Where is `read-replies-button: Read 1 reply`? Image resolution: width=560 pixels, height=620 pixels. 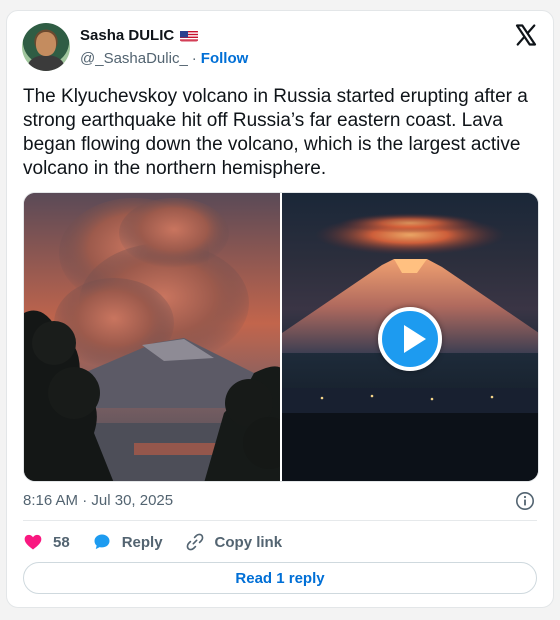
read-replies-button: Read 1 reply is located at coordinates (280, 578).